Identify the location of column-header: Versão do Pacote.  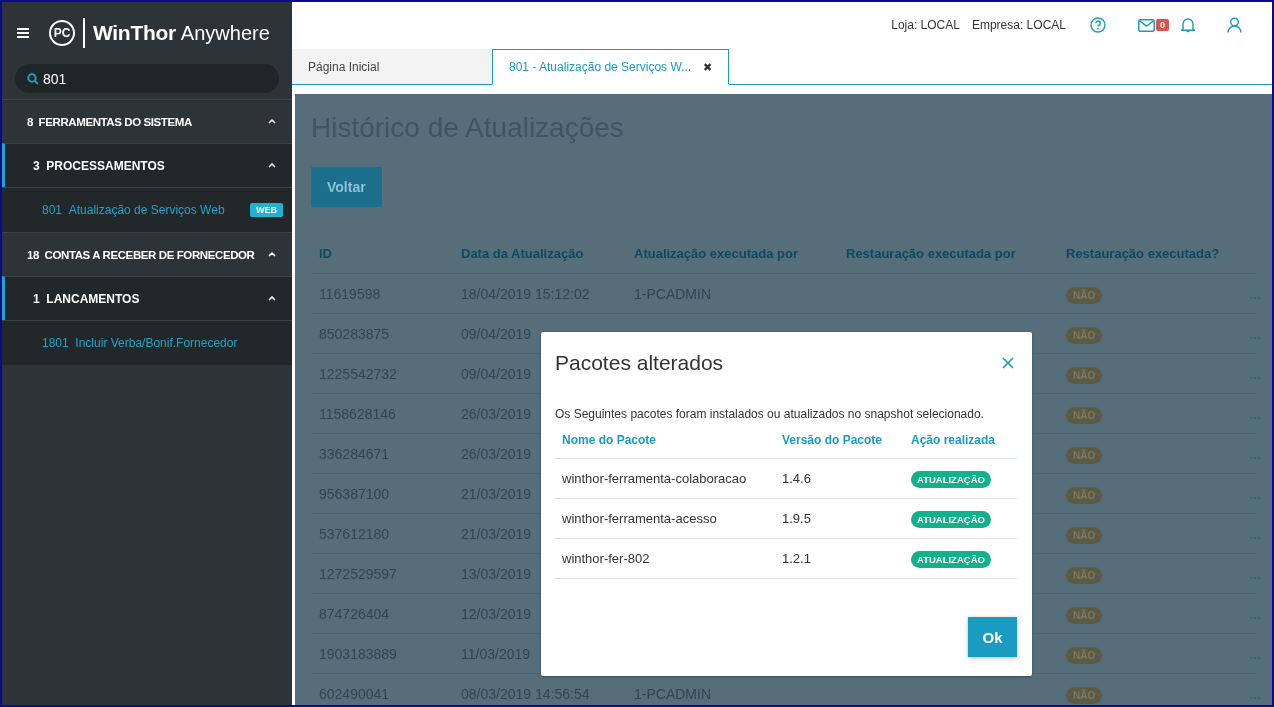
(832, 440).